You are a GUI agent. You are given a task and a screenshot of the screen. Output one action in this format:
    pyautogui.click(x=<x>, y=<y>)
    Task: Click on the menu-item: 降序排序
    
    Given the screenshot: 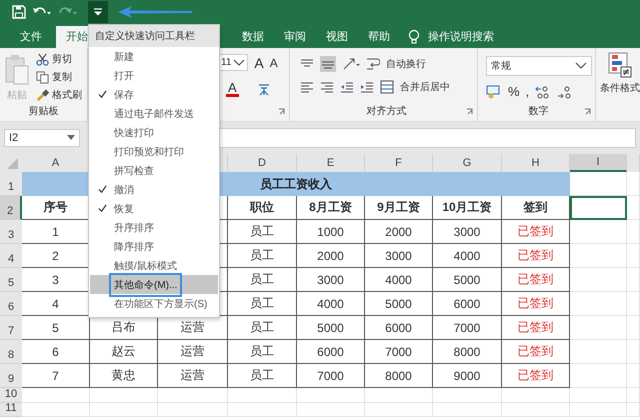 What is the action you would take?
    pyautogui.click(x=154, y=246)
    